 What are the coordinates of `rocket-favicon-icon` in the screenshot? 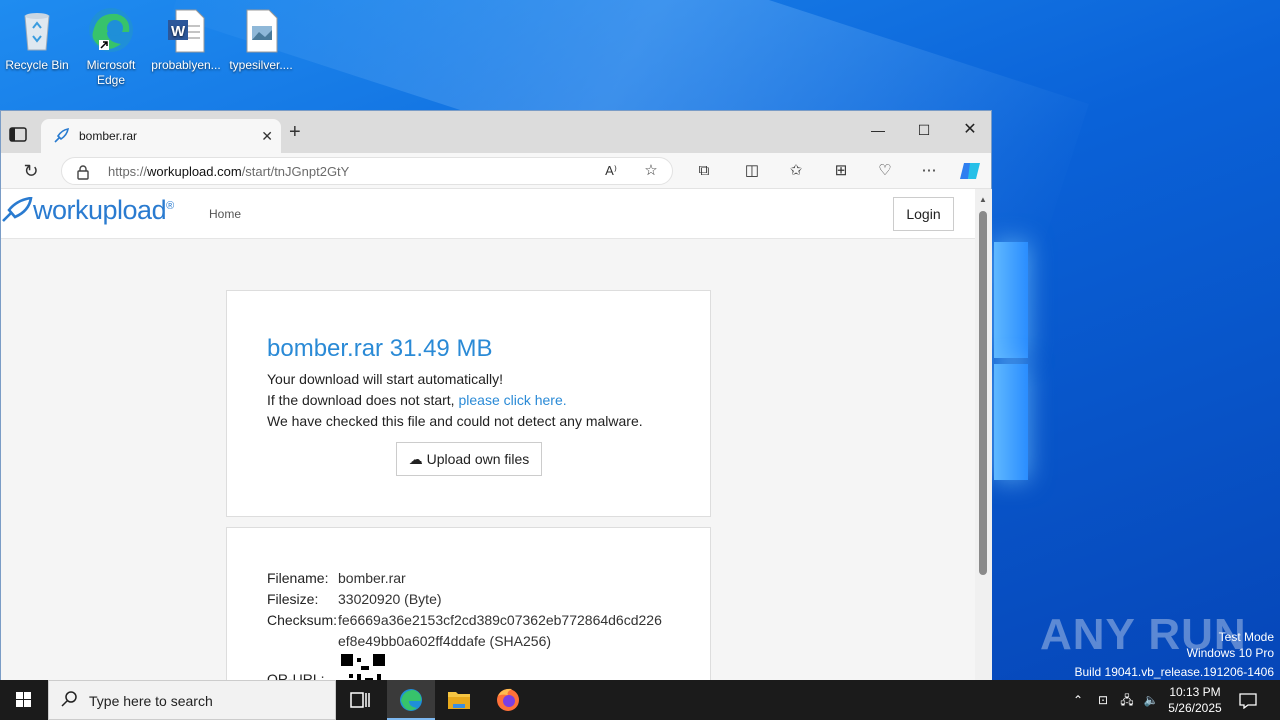 It's located at (61, 138).